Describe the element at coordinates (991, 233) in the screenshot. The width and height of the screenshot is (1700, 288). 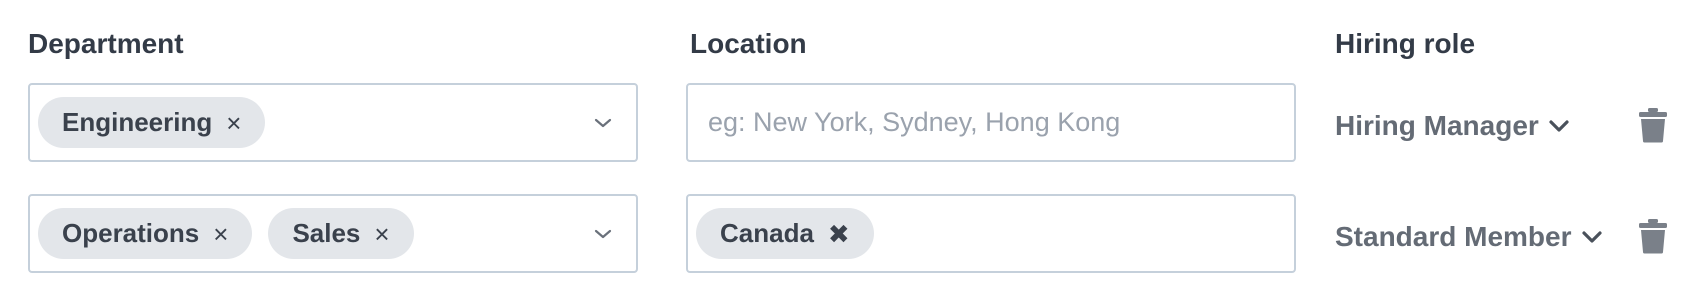
I see `location-input-row-2: Canada ✖` at that location.